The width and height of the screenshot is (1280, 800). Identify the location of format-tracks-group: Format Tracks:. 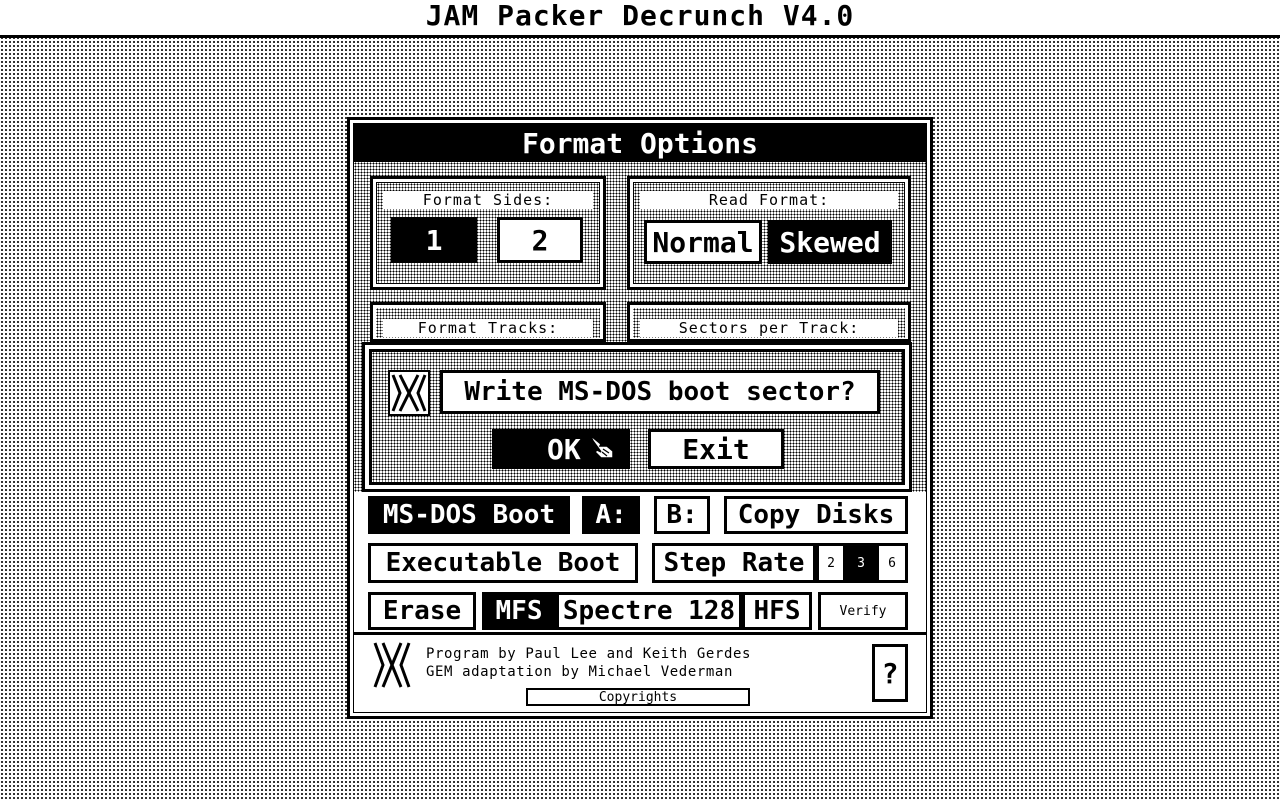
(488, 322).